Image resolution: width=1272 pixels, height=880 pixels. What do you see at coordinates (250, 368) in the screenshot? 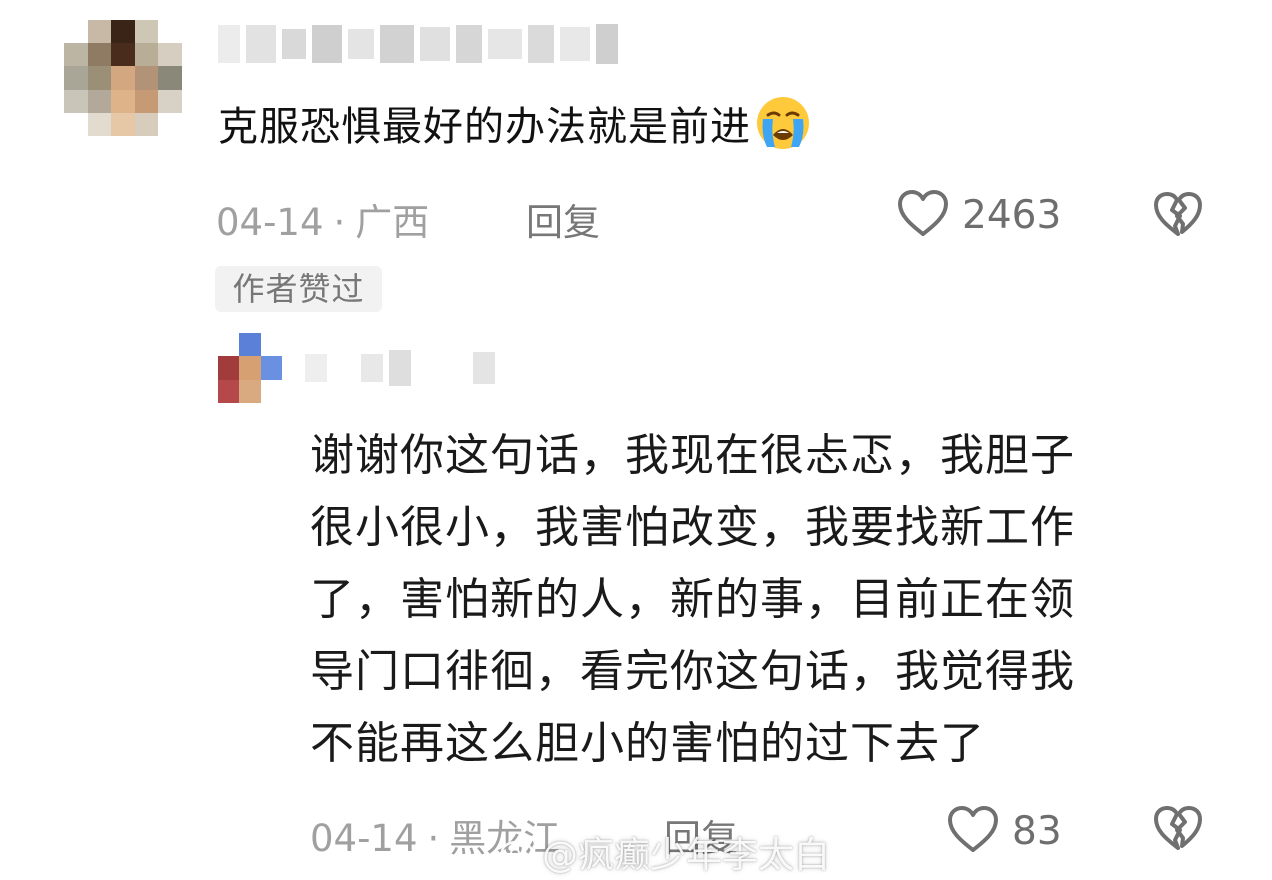
I see `replier-avatar` at bounding box center [250, 368].